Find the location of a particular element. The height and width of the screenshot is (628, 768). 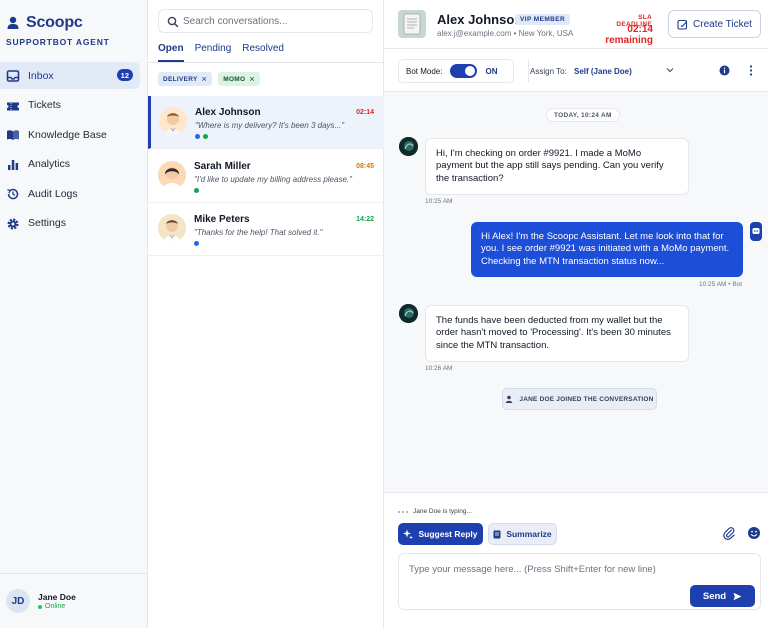

conversation-name: Sarah Miller is located at coordinates (222, 166).